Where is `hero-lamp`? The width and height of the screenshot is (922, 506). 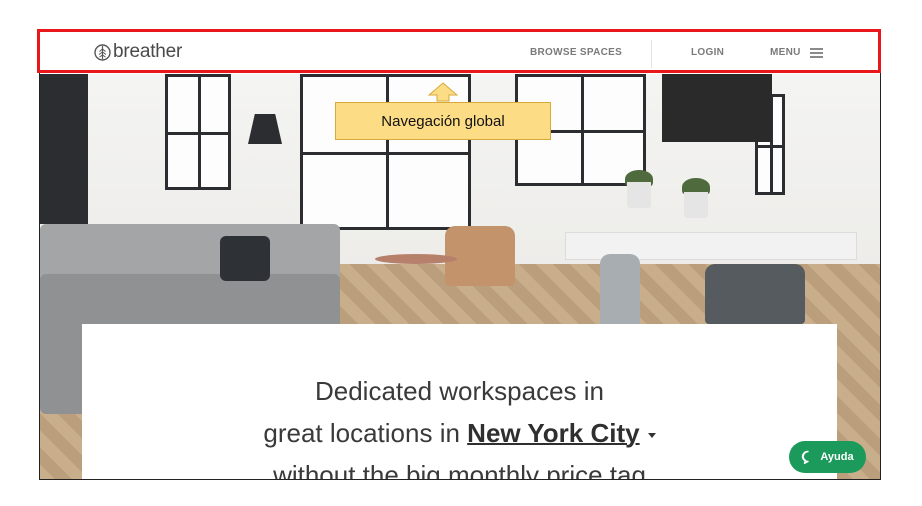 hero-lamp is located at coordinates (265, 129).